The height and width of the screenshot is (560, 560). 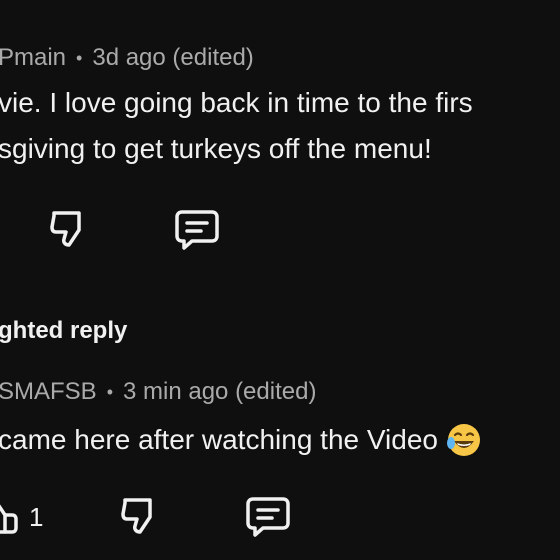 What do you see at coordinates (216, 148) in the screenshot?
I see `comment-1-text-line-2: sgiving to get turkeys off the menu!` at bounding box center [216, 148].